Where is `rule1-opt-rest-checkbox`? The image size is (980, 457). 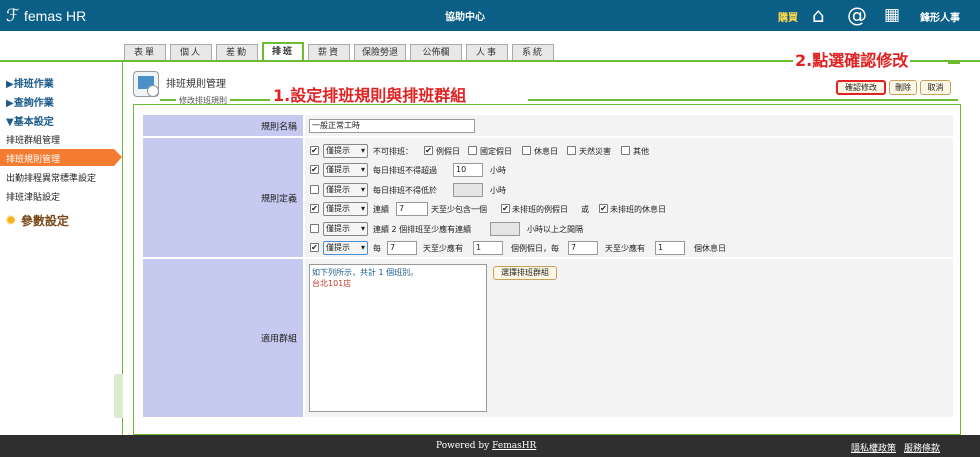 rule1-opt-rest-checkbox is located at coordinates (526, 150).